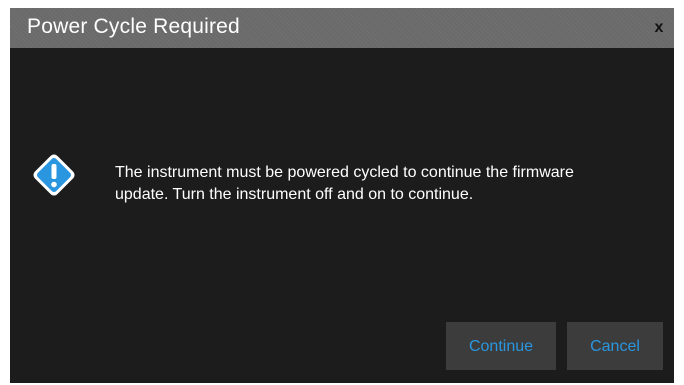 The width and height of the screenshot is (684, 385). What do you see at coordinates (659, 28) in the screenshot?
I see `close-button: x` at bounding box center [659, 28].